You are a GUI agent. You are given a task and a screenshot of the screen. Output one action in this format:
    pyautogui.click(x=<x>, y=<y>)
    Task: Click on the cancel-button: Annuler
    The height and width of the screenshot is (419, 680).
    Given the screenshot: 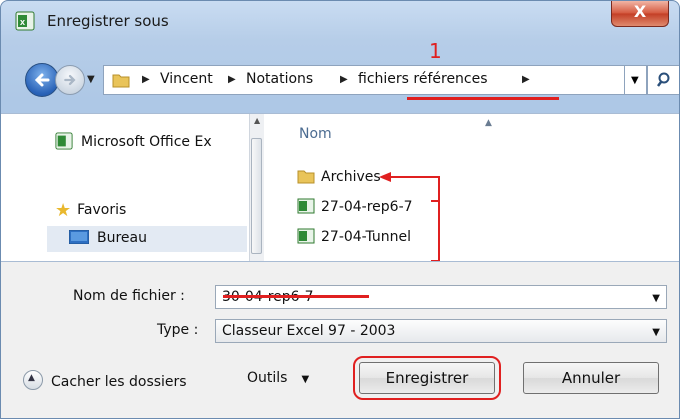 What is the action you would take?
    pyautogui.click(x=591, y=378)
    